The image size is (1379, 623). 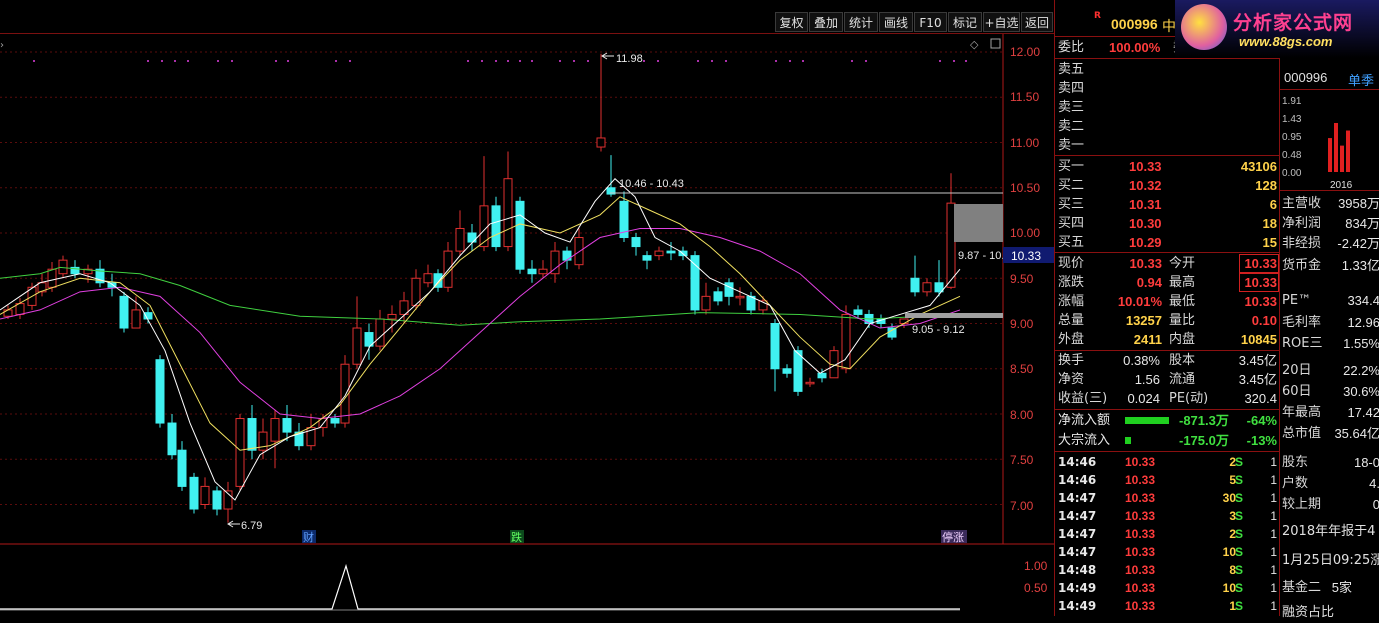 What do you see at coordinates (1167, 204) in the screenshot?
I see `buy-level-row: 买三 10.31 6` at bounding box center [1167, 204].